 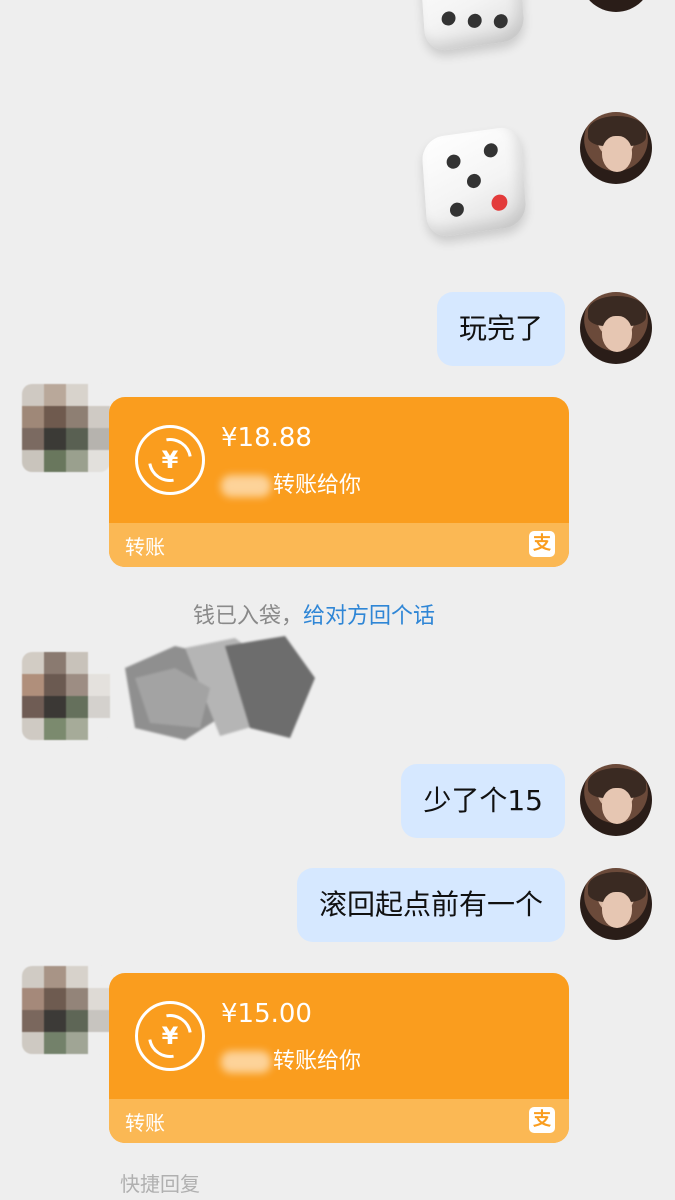 I want to click on message-bubble-outgoing: 滚回起点前有一个, so click(x=430, y=905).